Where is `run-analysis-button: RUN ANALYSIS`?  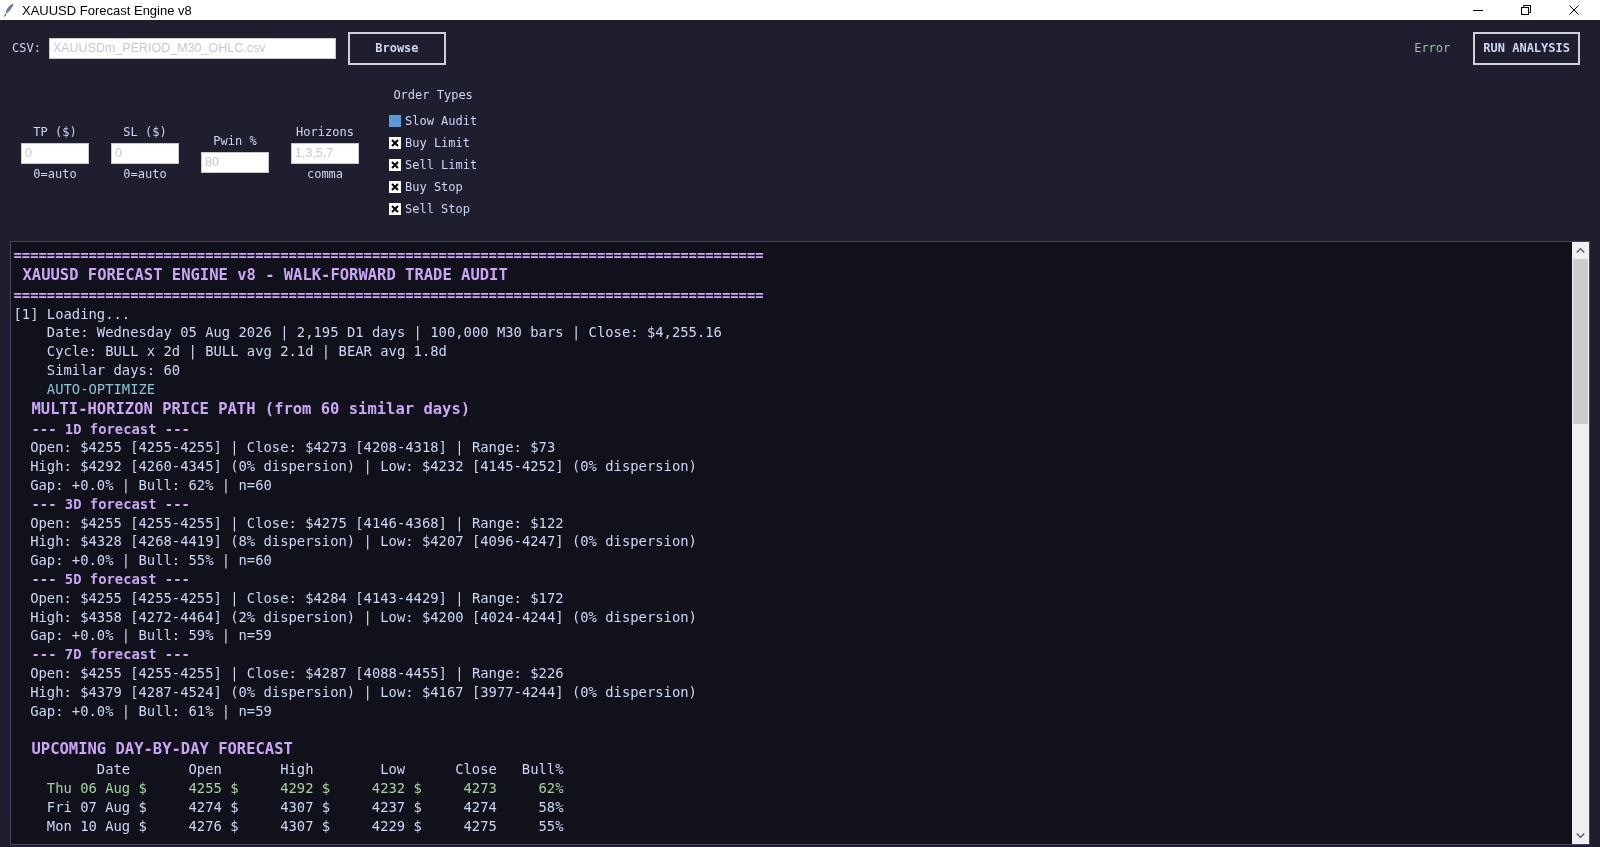
run-analysis-button: RUN ANALYSIS is located at coordinates (1526, 48).